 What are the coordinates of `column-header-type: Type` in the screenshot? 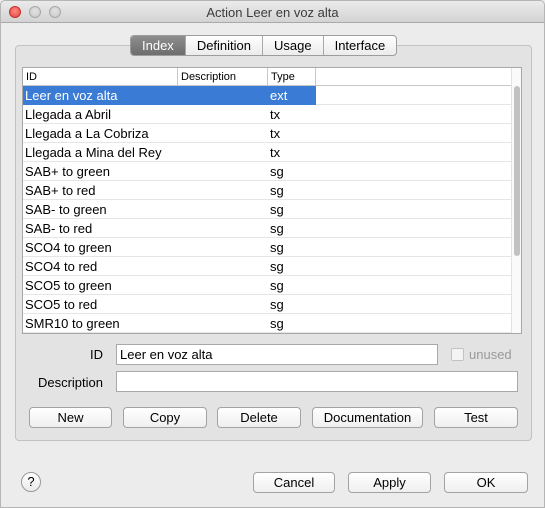 It's located at (292, 77).